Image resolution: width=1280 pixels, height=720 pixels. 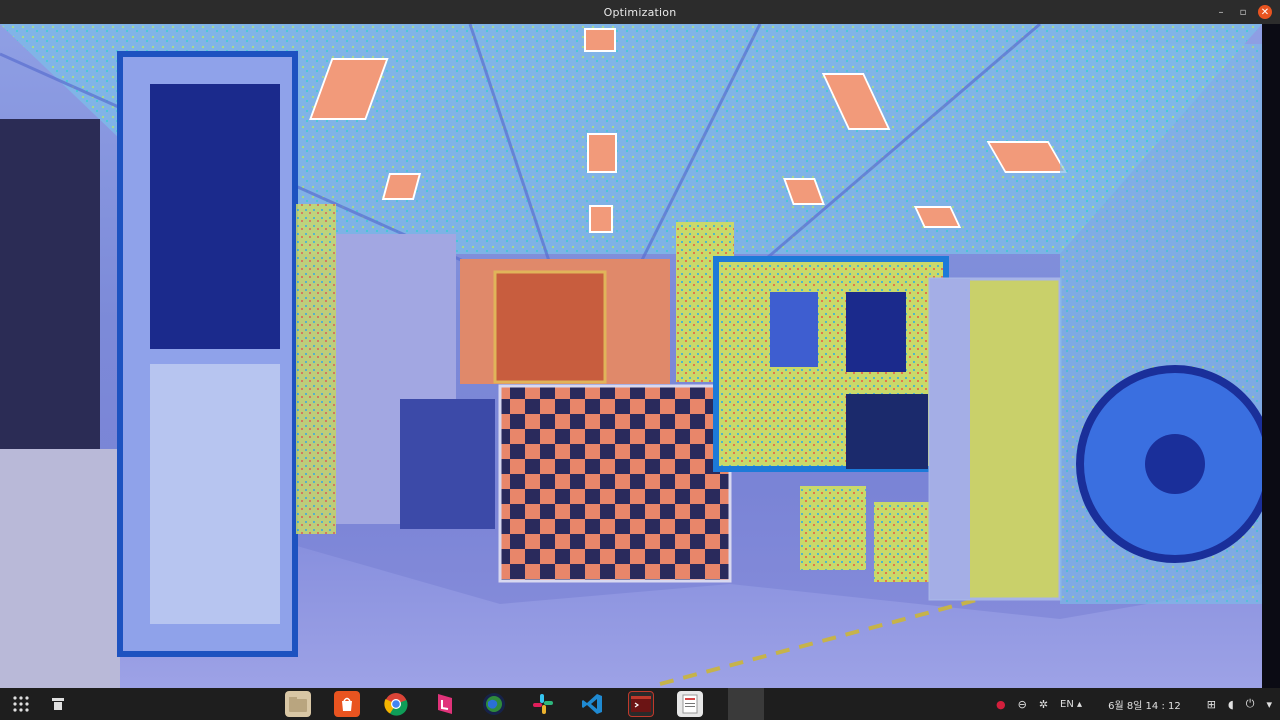 I want to click on cabinet-left, so click(x=316, y=369).